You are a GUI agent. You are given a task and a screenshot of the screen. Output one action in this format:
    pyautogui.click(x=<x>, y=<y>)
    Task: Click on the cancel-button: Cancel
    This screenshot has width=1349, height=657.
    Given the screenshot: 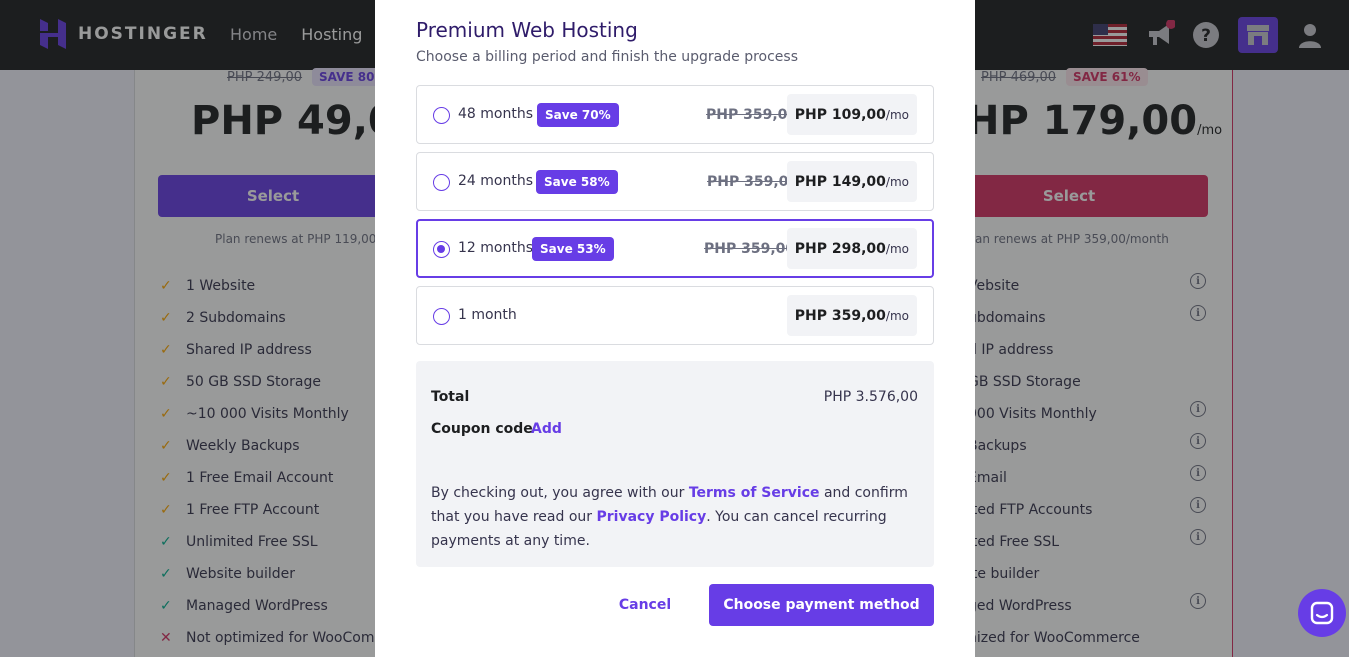 What is the action you would take?
    pyautogui.click(x=645, y=605)
    